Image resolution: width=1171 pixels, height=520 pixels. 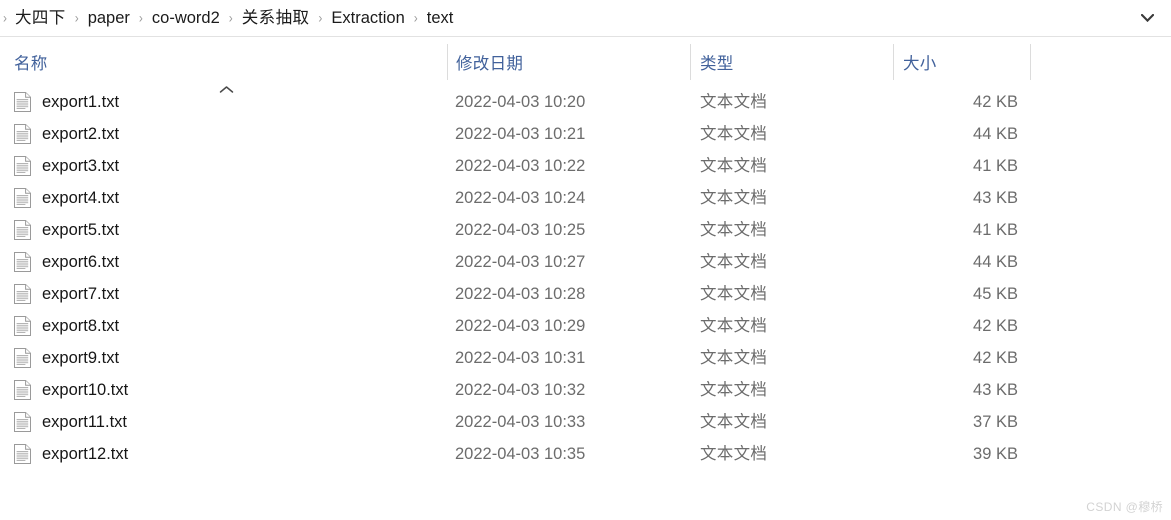 I want to click on column-header-size-label: 大小, so click(x=920, y=64).